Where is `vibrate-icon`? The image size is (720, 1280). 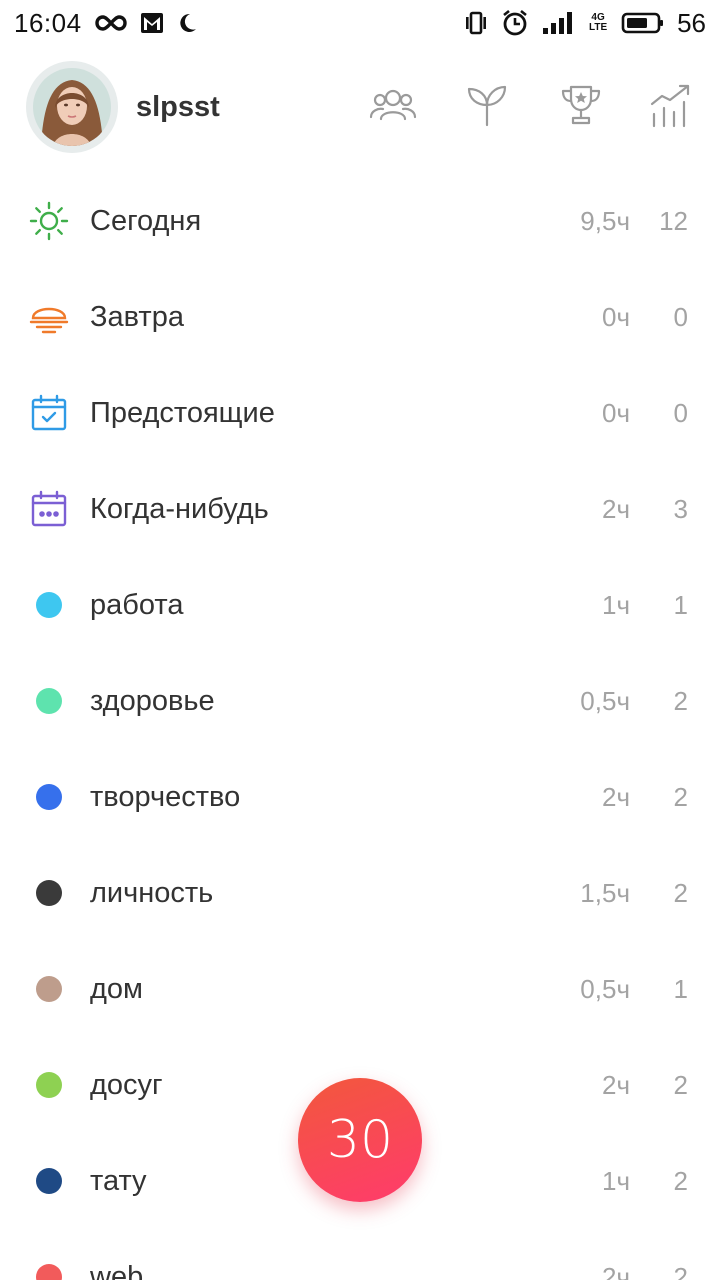
vibrate-icon is located at coordinates (476, 23).